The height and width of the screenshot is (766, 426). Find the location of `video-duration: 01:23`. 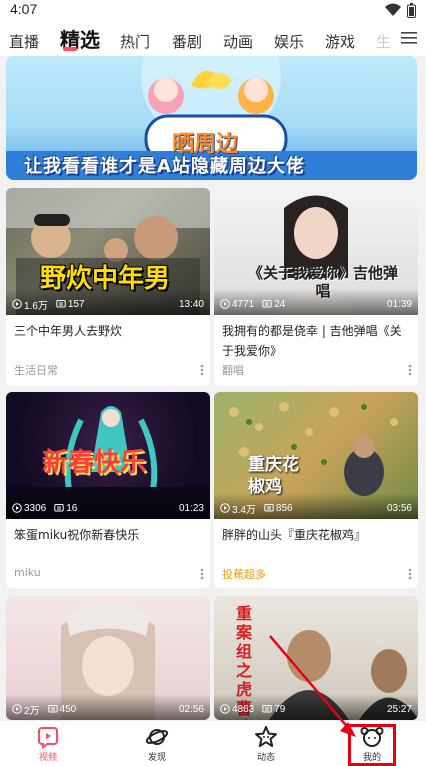

video-duration: 01:23 is located at coordinates (191, 508).